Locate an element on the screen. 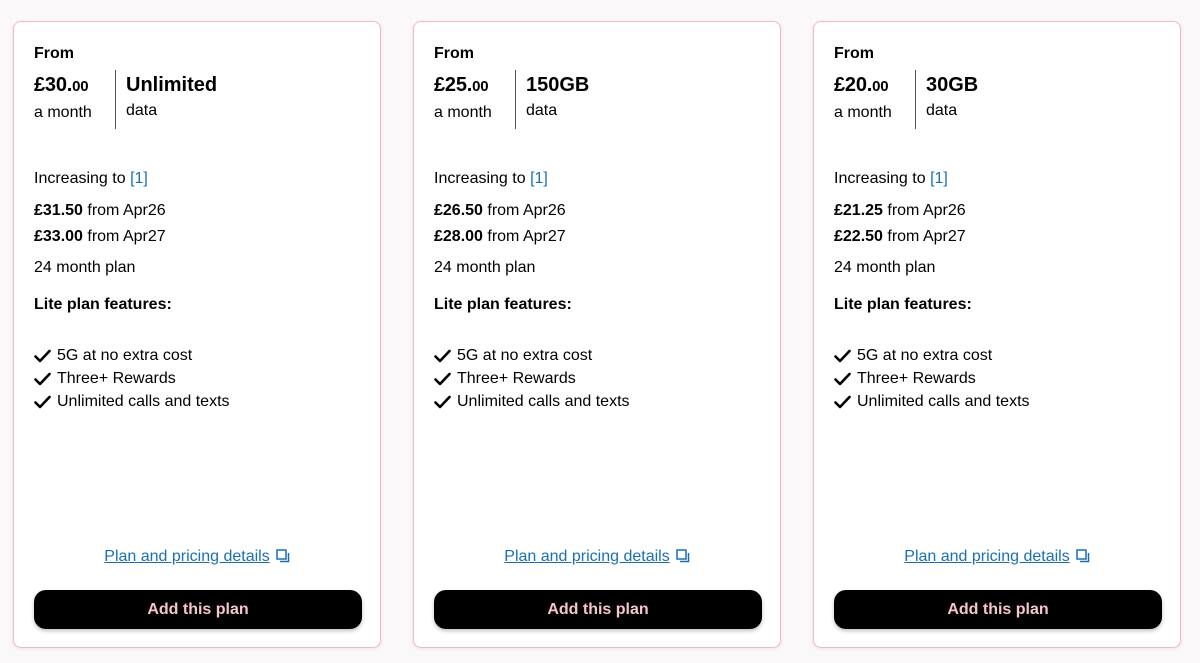  price-increase-row: £26.50 from Apr26 is located at coordinates (500, 211).